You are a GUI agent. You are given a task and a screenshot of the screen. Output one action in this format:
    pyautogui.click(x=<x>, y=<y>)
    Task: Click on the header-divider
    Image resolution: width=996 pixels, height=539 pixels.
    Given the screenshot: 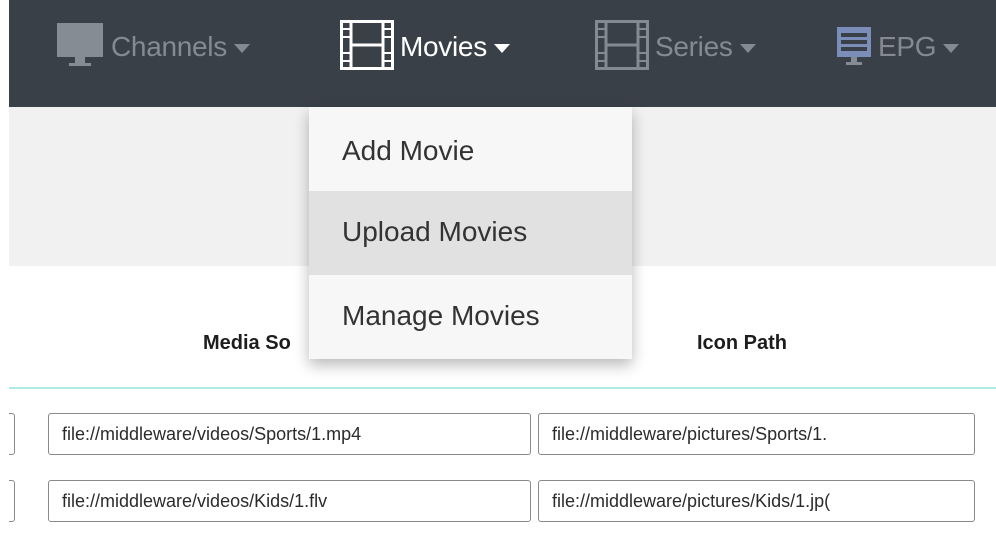 What is the action you would take?
    pyautogui.click(x=502, y=388)
    